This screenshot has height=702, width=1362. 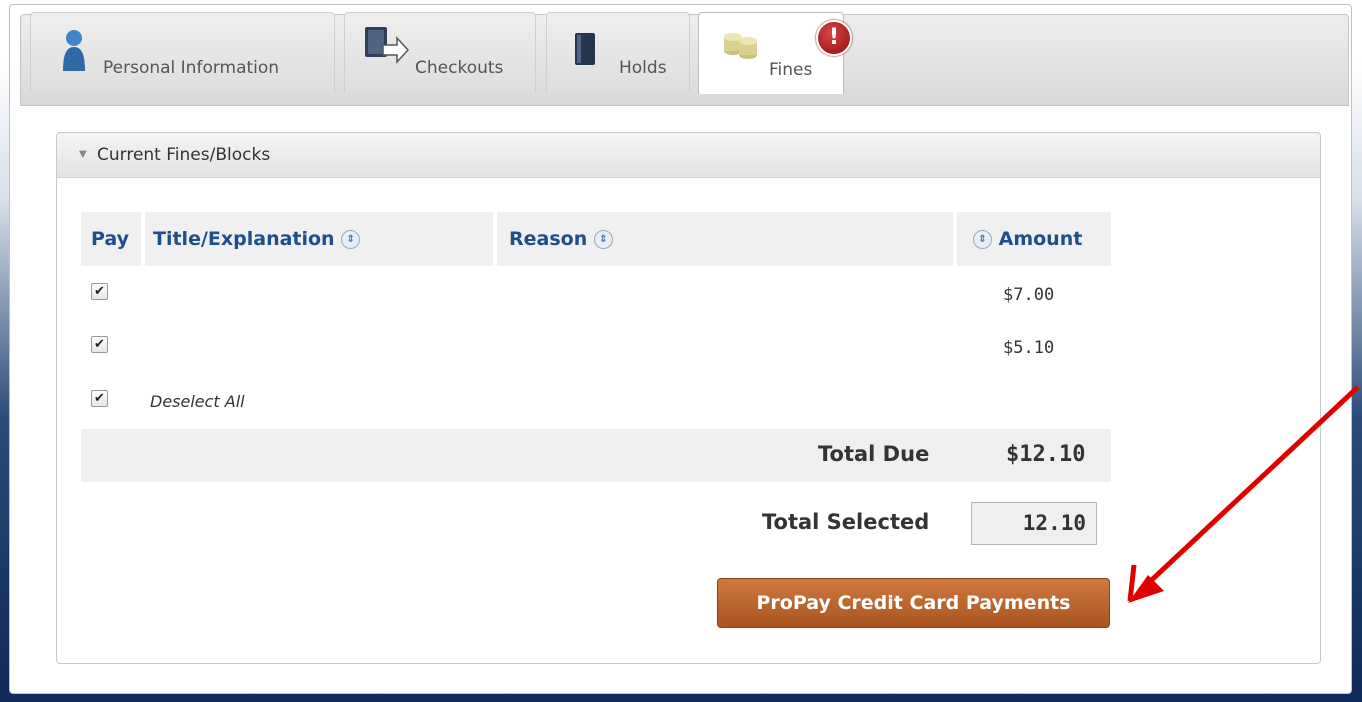 What do you see at coordinates (725, 239) in the screenshot?
I see `column-header-reason: Reason ⇕` at bounding box center [725, 239].